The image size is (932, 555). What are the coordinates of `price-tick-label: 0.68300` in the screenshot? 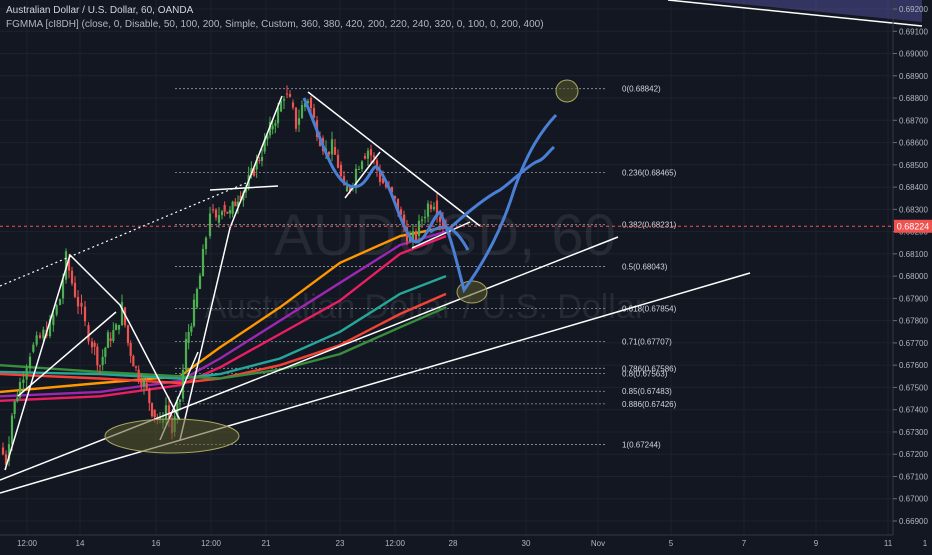 It's located at (913, 209).